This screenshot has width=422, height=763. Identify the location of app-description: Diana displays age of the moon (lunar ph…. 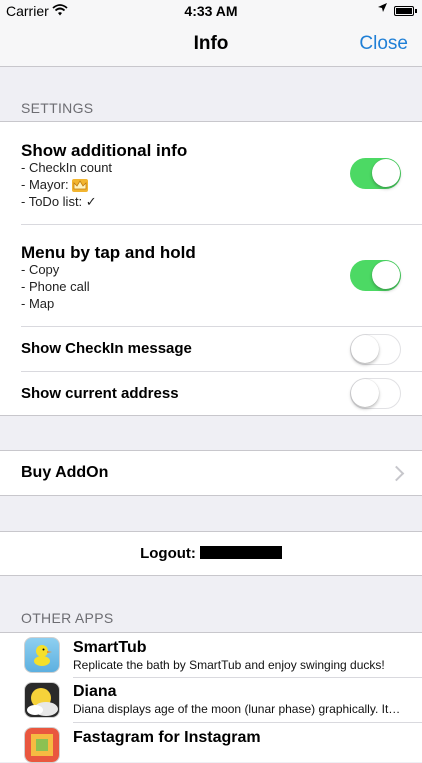
(237, 709).